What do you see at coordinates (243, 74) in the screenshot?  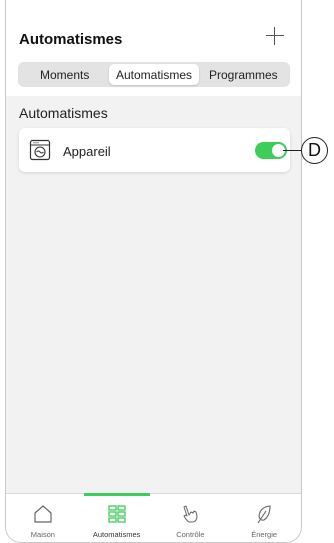 I see `segment-programmes: Programmes` at bounding box center [243, 74].